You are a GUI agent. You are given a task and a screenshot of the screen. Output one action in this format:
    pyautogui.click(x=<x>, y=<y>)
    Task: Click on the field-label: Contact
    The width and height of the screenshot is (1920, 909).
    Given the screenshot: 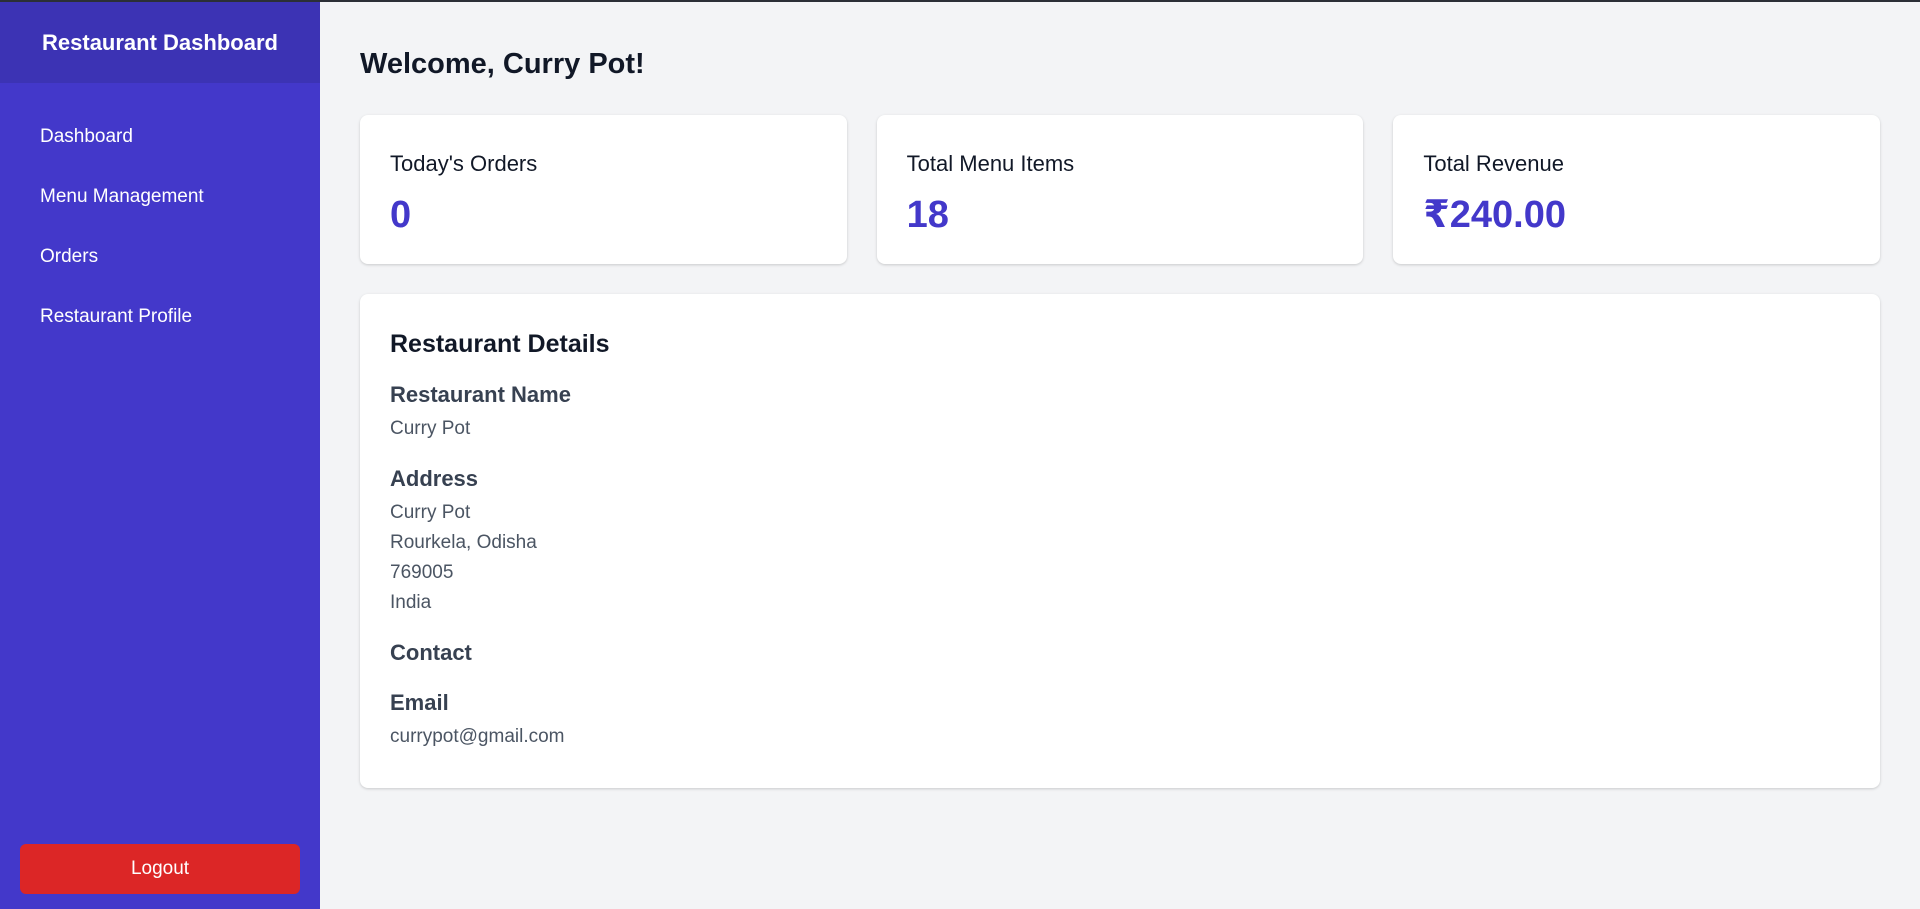 What is the action you would take?
    pyautogui.click(x=431, y=652)
    